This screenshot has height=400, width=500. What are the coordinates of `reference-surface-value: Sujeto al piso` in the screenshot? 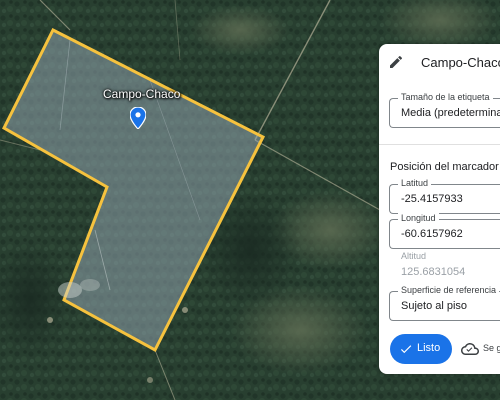 It's located at (434, 306).